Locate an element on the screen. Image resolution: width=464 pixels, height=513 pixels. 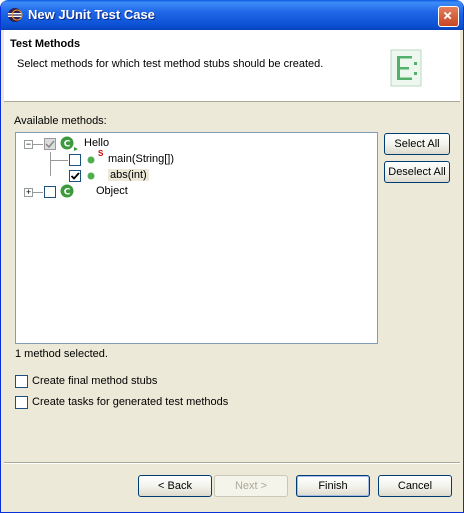
final-stubs-option: Create final method stubs is located at coordinates (115, 382).